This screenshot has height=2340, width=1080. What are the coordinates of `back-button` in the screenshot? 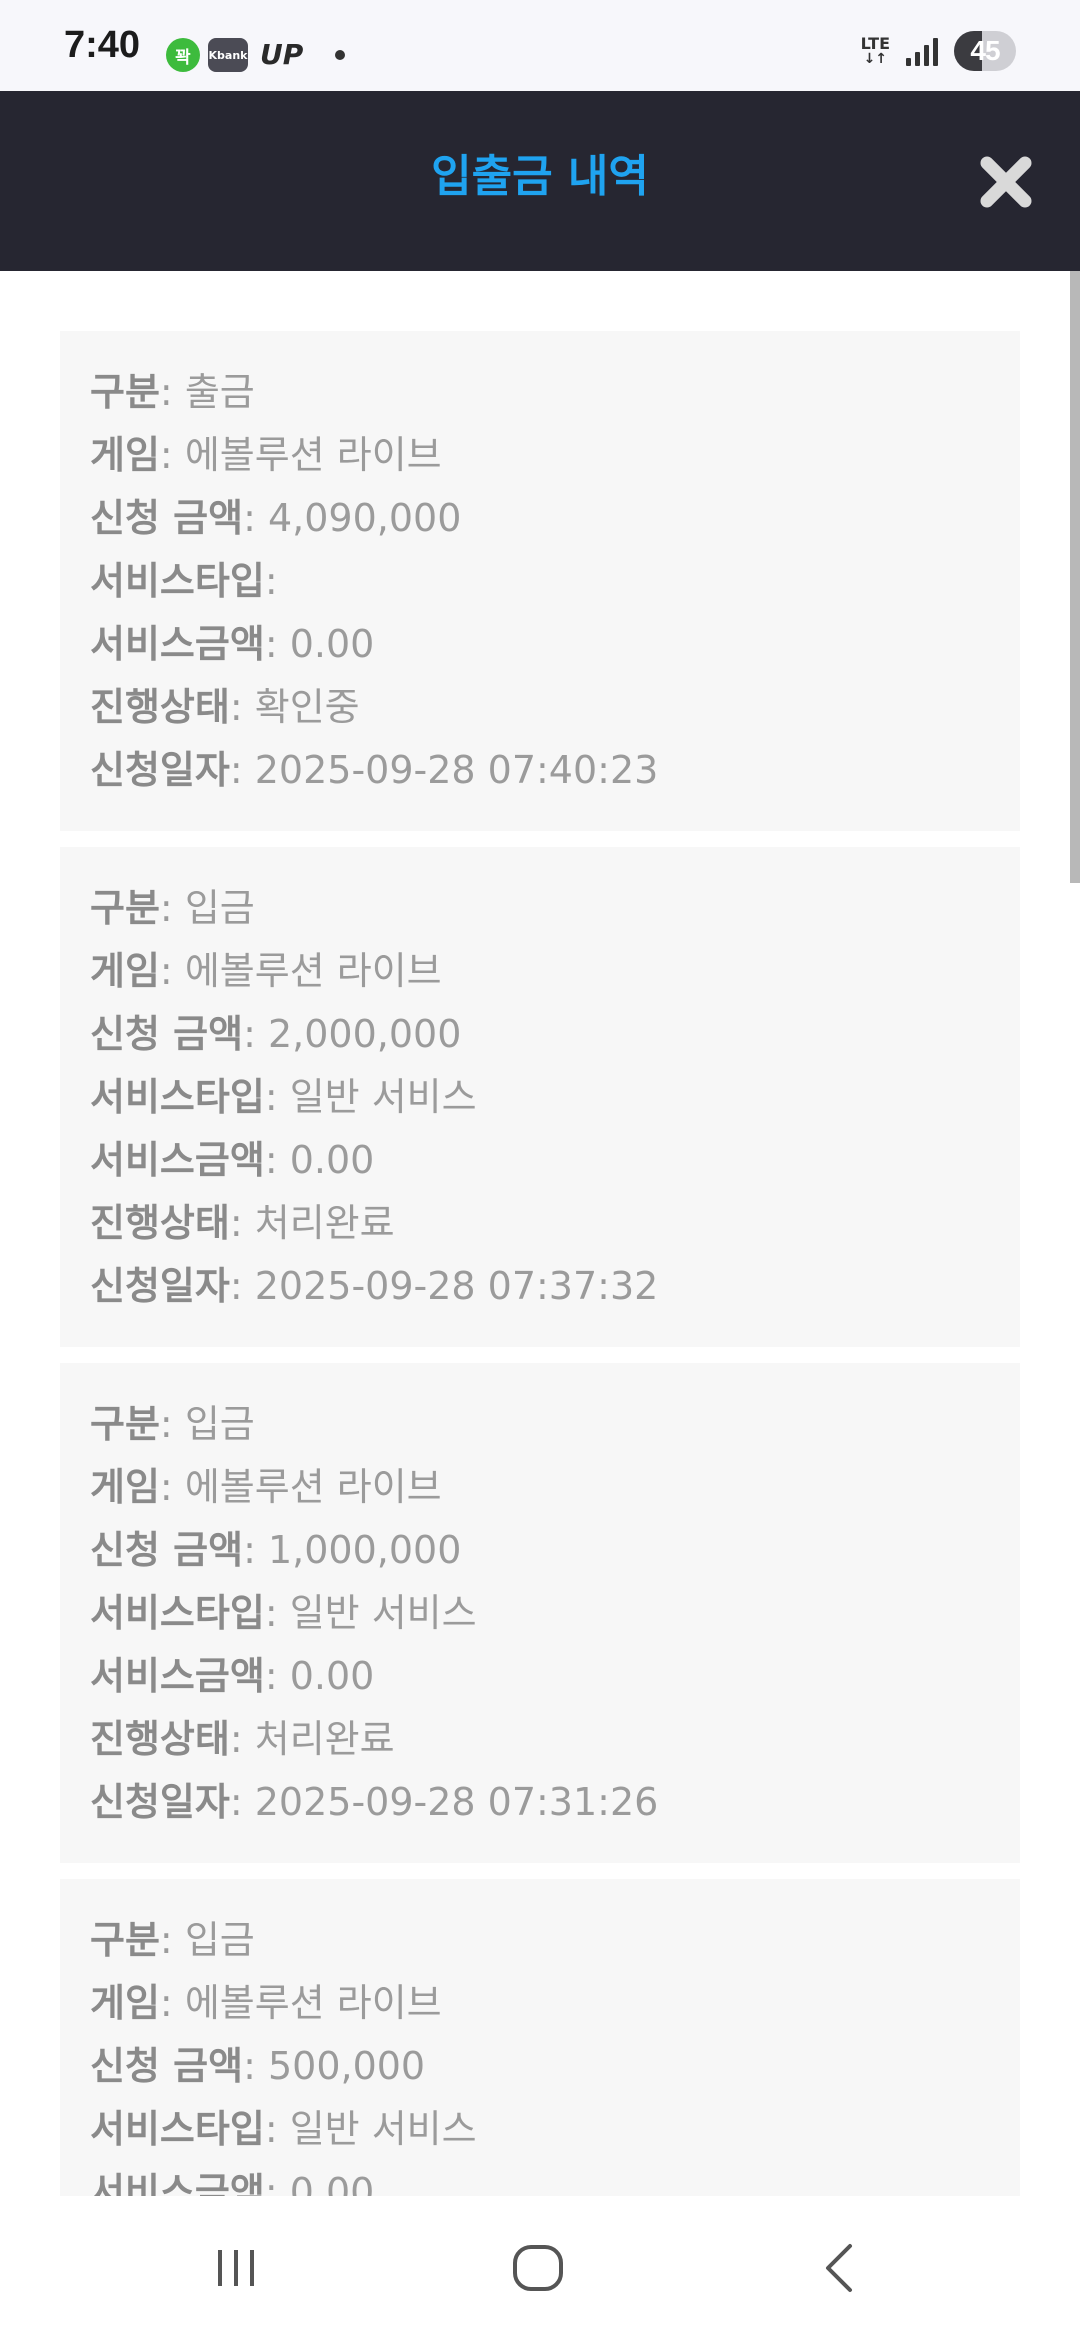 It's located at (840, 2268).